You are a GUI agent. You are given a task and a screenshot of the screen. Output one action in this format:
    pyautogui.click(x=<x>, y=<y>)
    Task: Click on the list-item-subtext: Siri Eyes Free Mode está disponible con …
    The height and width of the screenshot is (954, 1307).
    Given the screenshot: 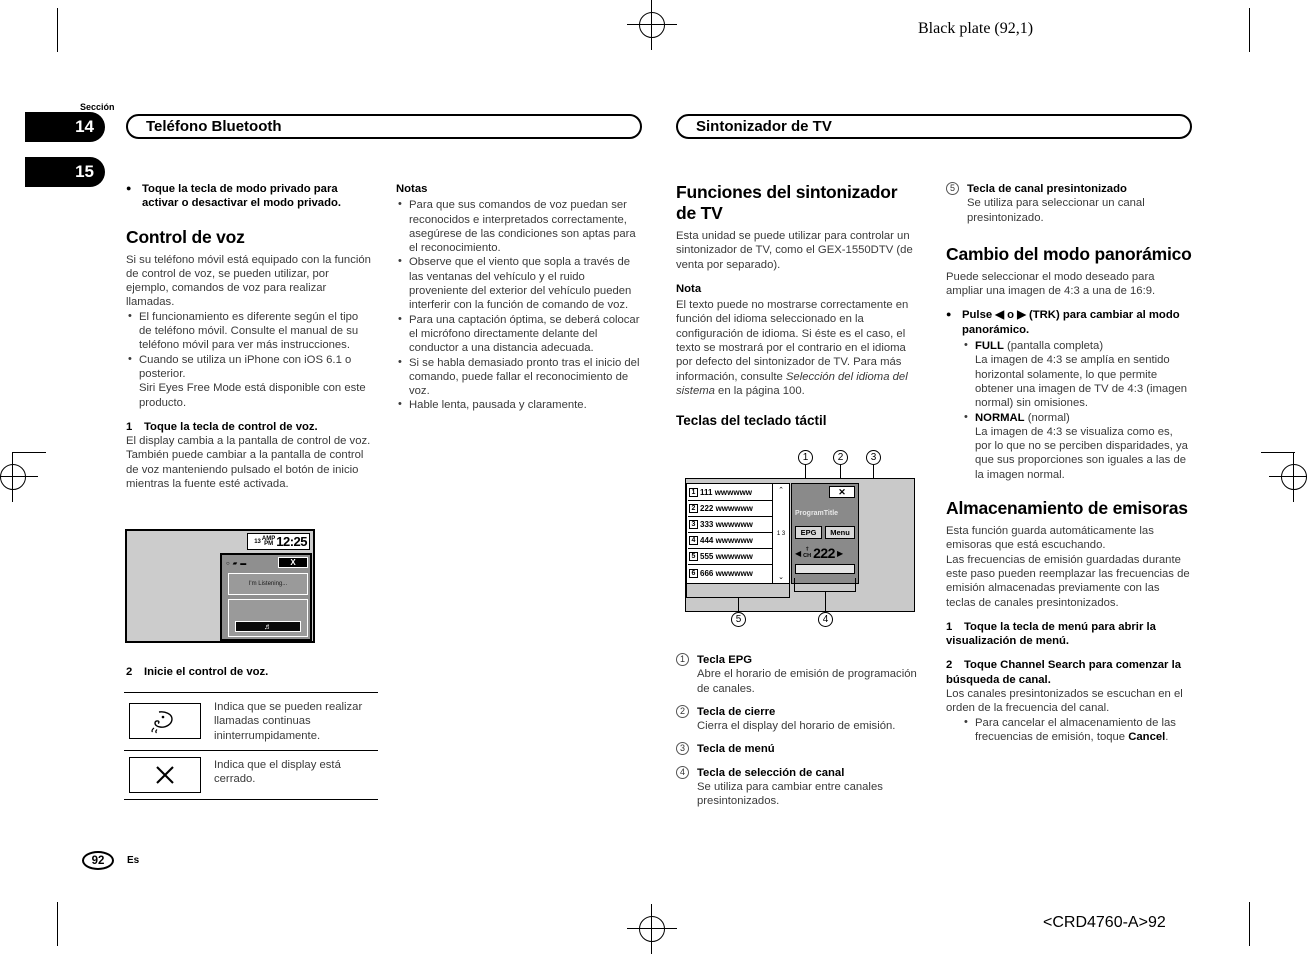 What is the action you would take?
    pyautogui.click(x=252, y=395)
    